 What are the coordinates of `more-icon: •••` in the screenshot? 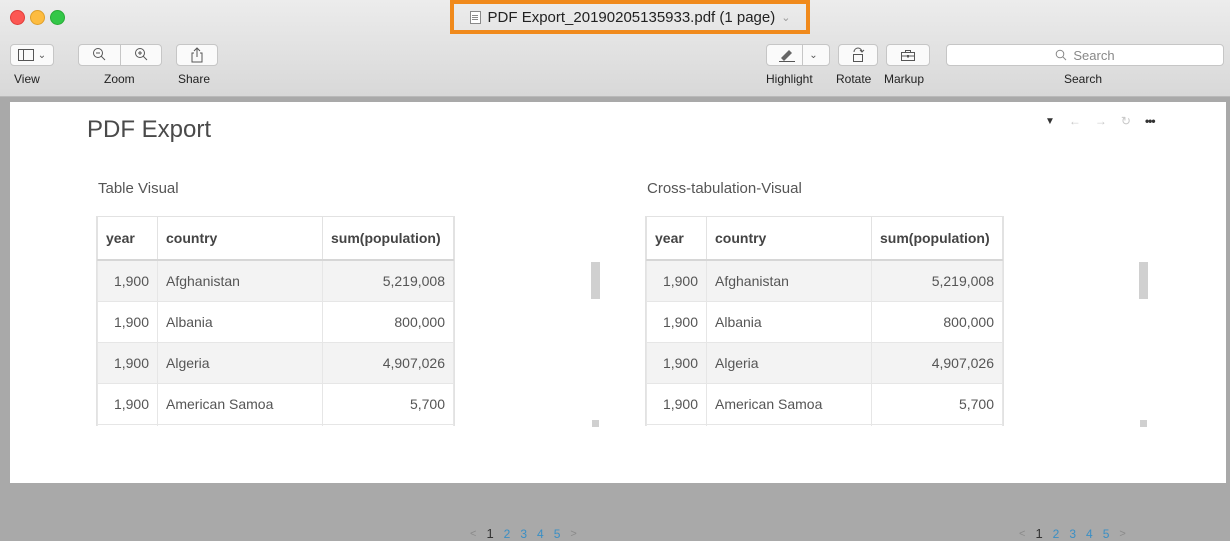 It's located at (1150, 121).